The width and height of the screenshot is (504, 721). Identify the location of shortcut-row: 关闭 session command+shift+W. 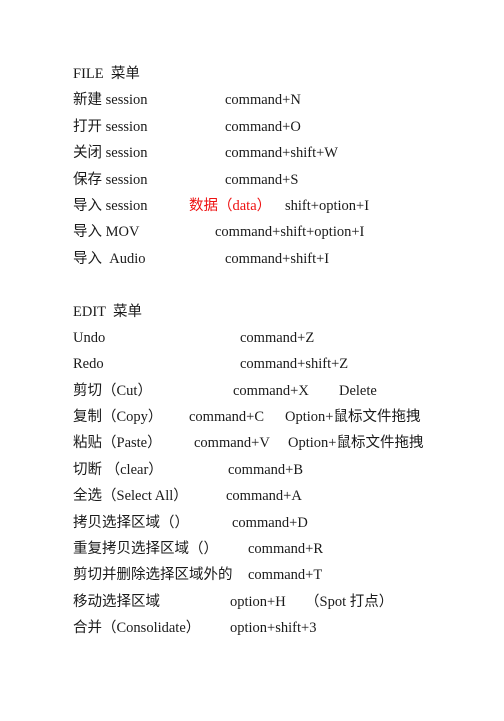
(273, 153).